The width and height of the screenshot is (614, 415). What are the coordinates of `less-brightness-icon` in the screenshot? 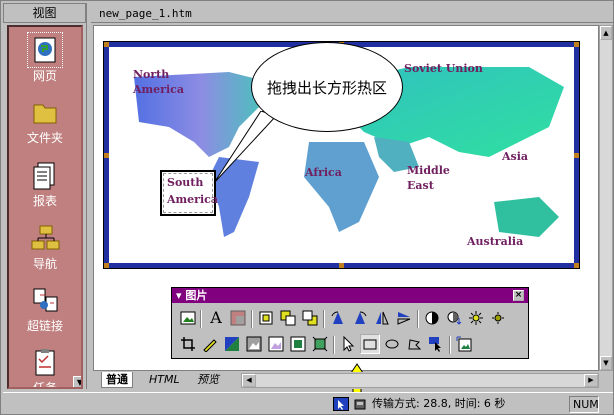 It's located at (498, 318).